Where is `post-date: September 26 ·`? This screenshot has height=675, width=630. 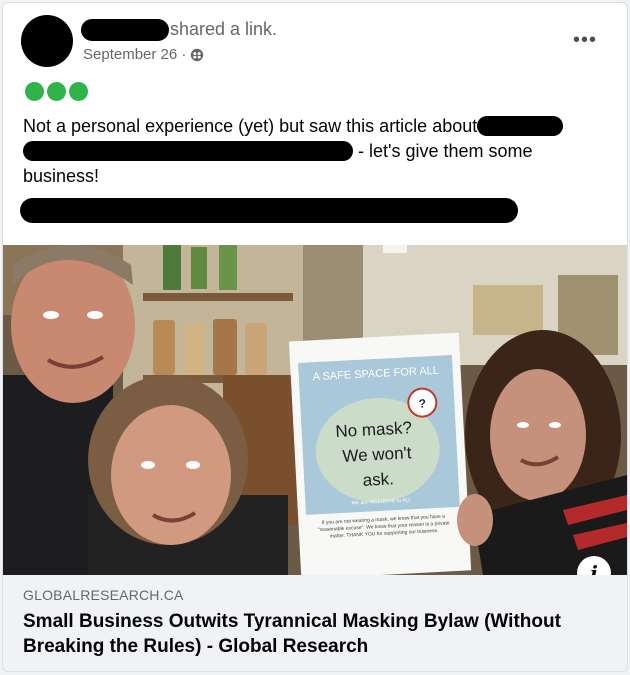
post-date: September 26 · is located at coordinates (134, 54).